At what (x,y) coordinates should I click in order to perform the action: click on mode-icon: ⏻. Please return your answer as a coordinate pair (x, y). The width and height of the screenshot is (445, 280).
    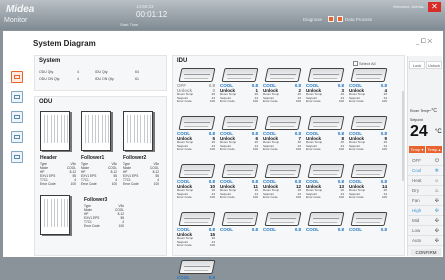
    Looking at the image, I should click on (437, 161).